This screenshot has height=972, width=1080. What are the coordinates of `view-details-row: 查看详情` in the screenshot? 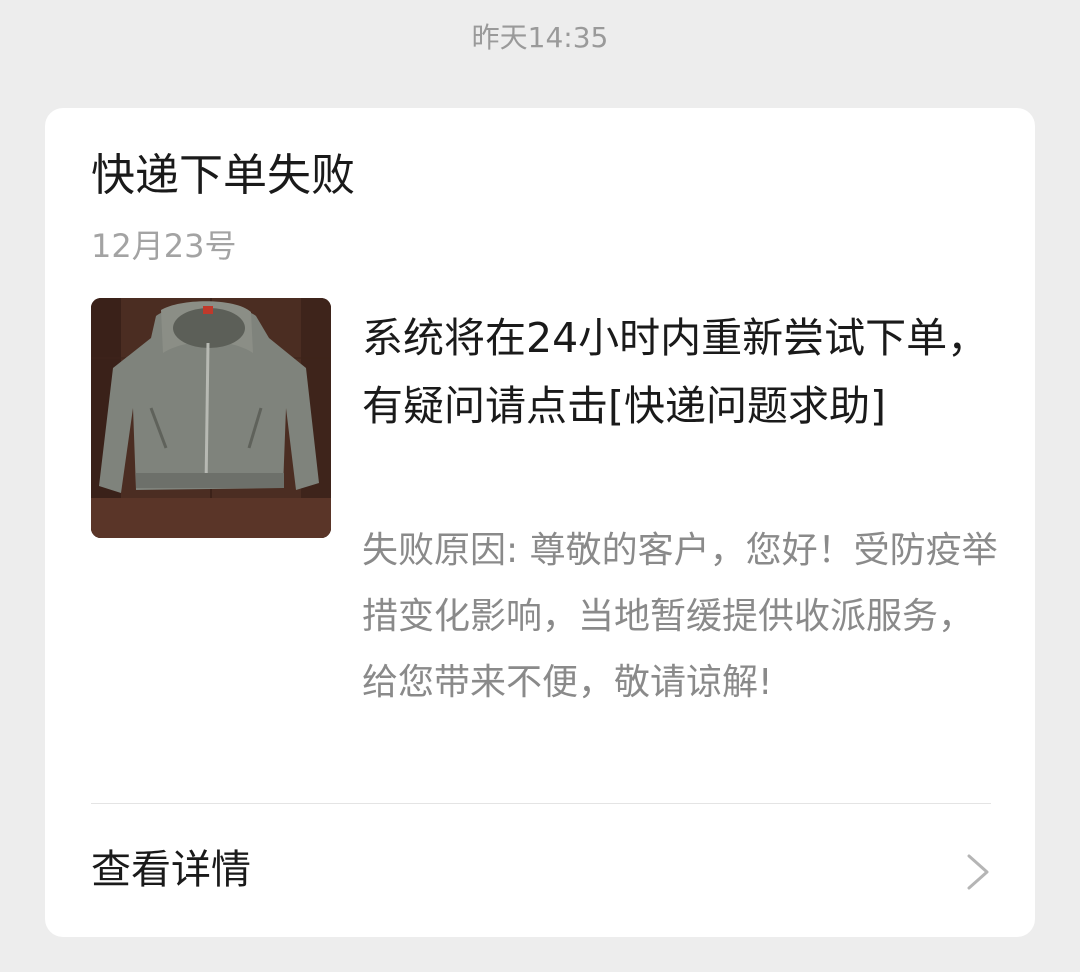 It's located at (540, 870).